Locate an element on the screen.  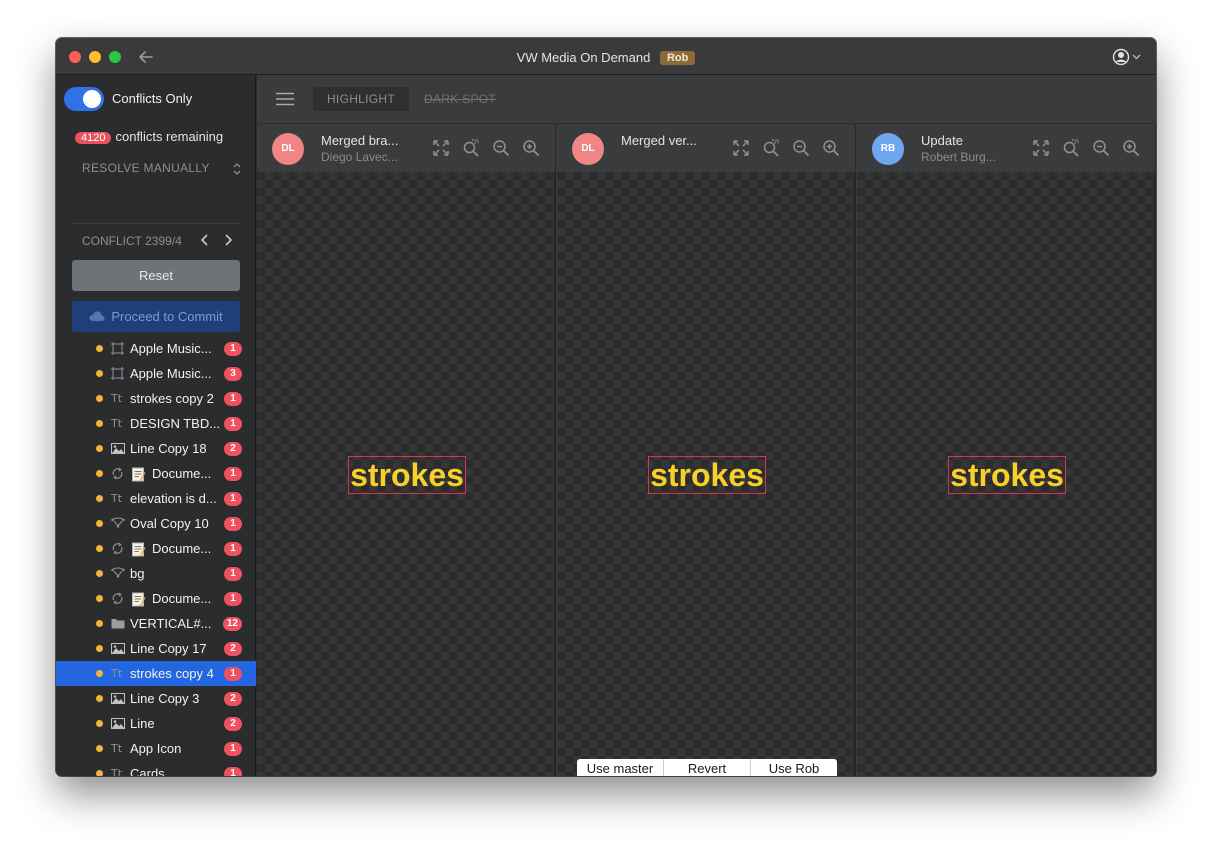
layer-row: Line Copy 18 2 is located at coordinates (156, 448).